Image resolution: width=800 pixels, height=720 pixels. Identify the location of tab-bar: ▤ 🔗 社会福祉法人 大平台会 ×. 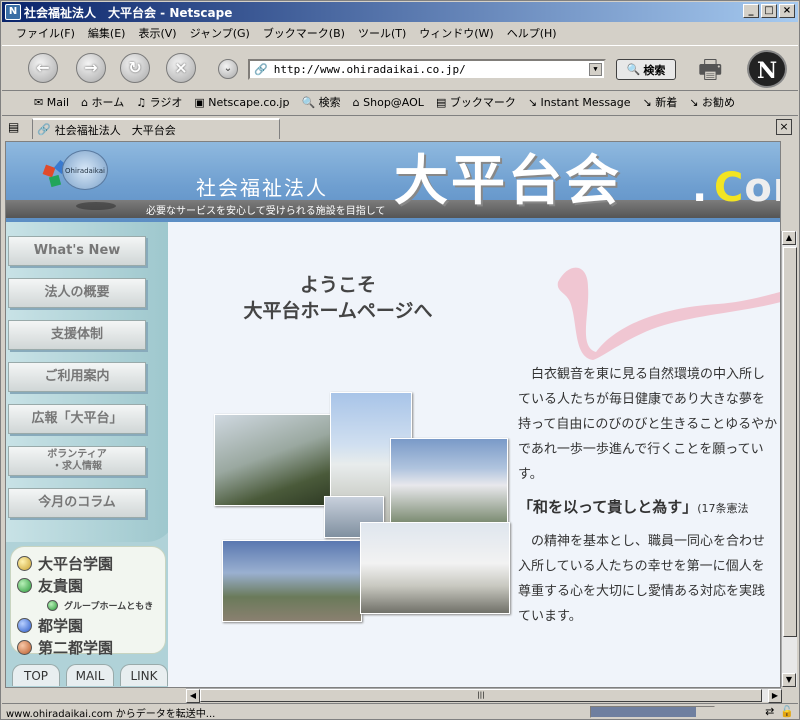
(400, 127).